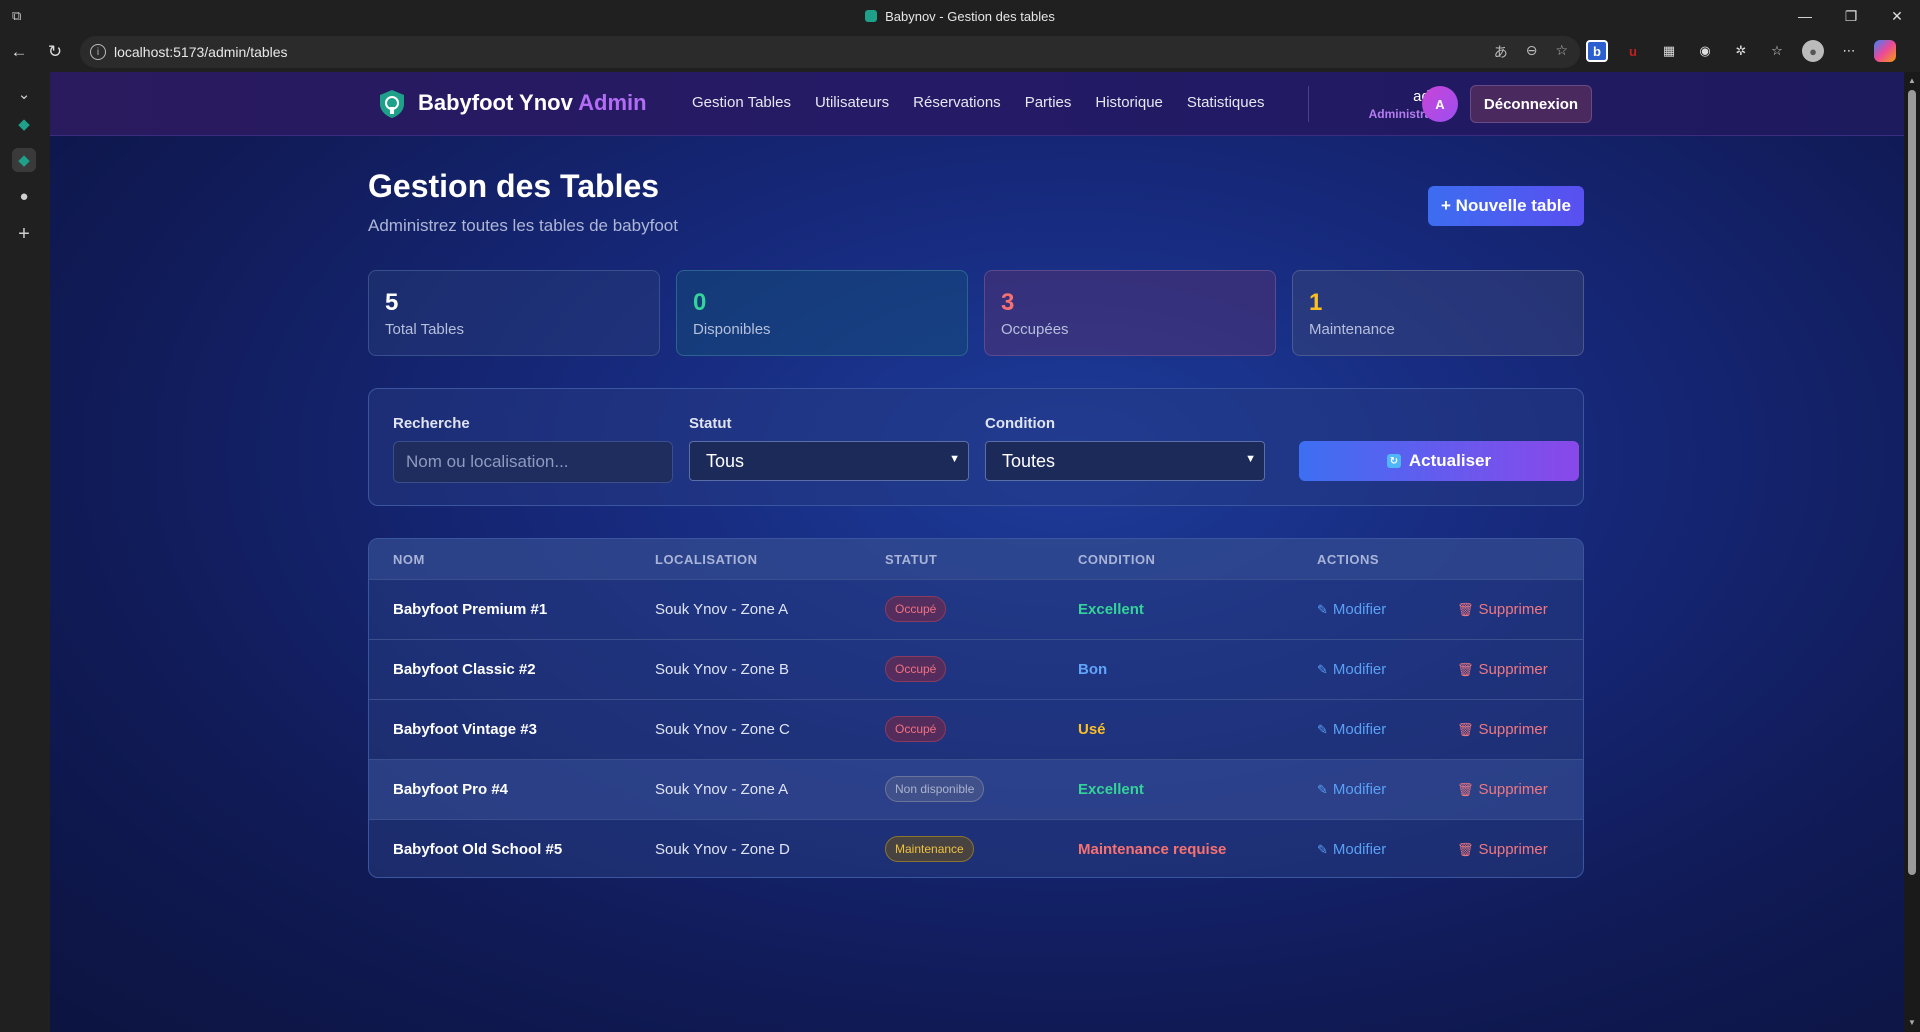  Describe the element at coordinates (532, 103) in the screenshot. I see `brand-title: Babyfoot Ynov Admin` at that location.